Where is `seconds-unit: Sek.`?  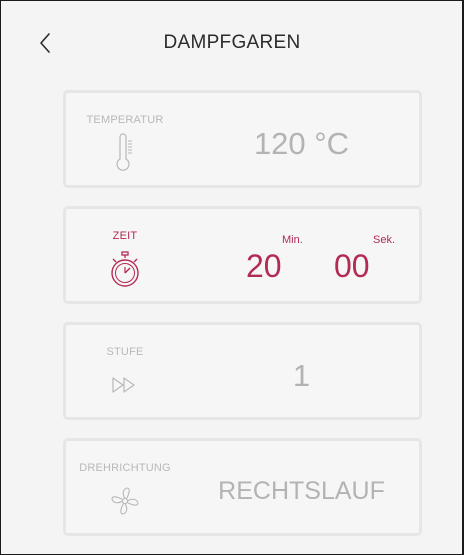 seconds-unit: Sek. is located at coordinates (384, 240).